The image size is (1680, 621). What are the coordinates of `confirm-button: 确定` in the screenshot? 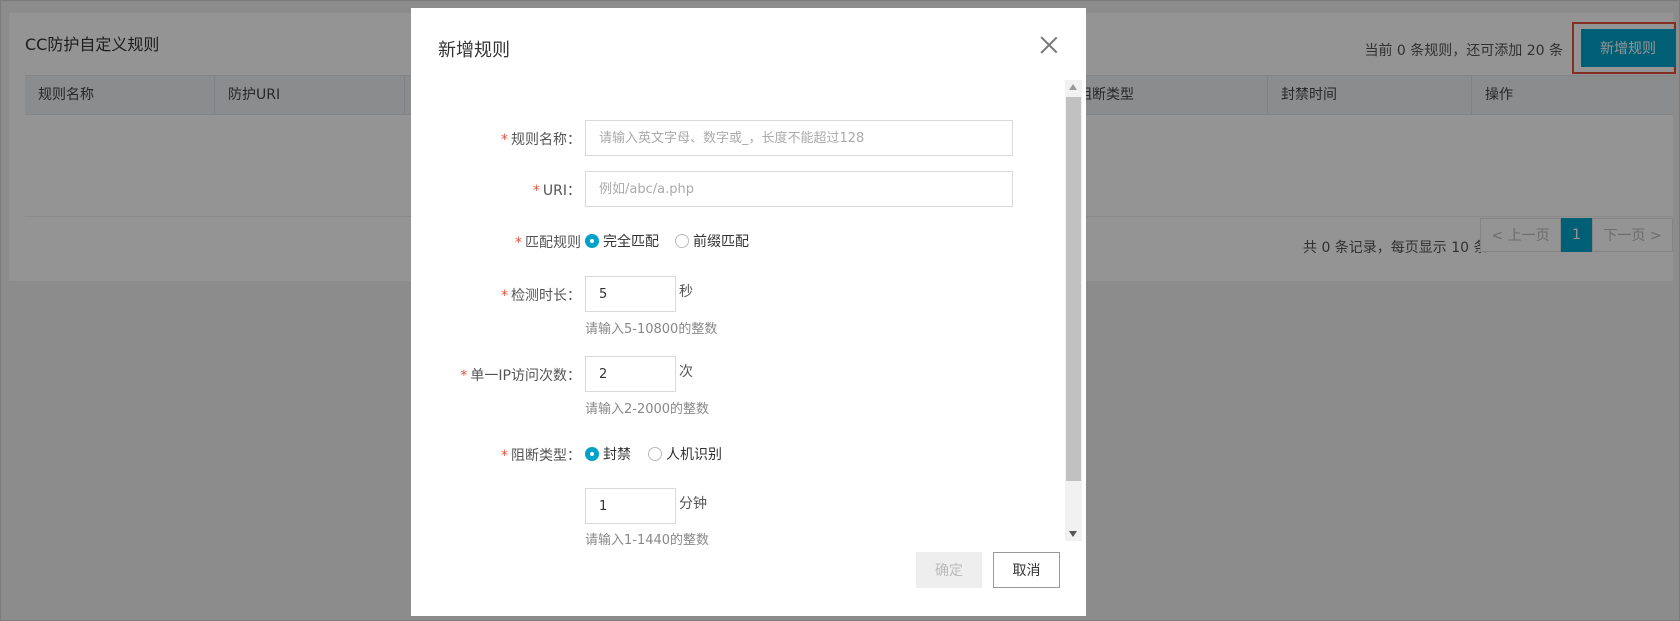 It's located at (949, 570).